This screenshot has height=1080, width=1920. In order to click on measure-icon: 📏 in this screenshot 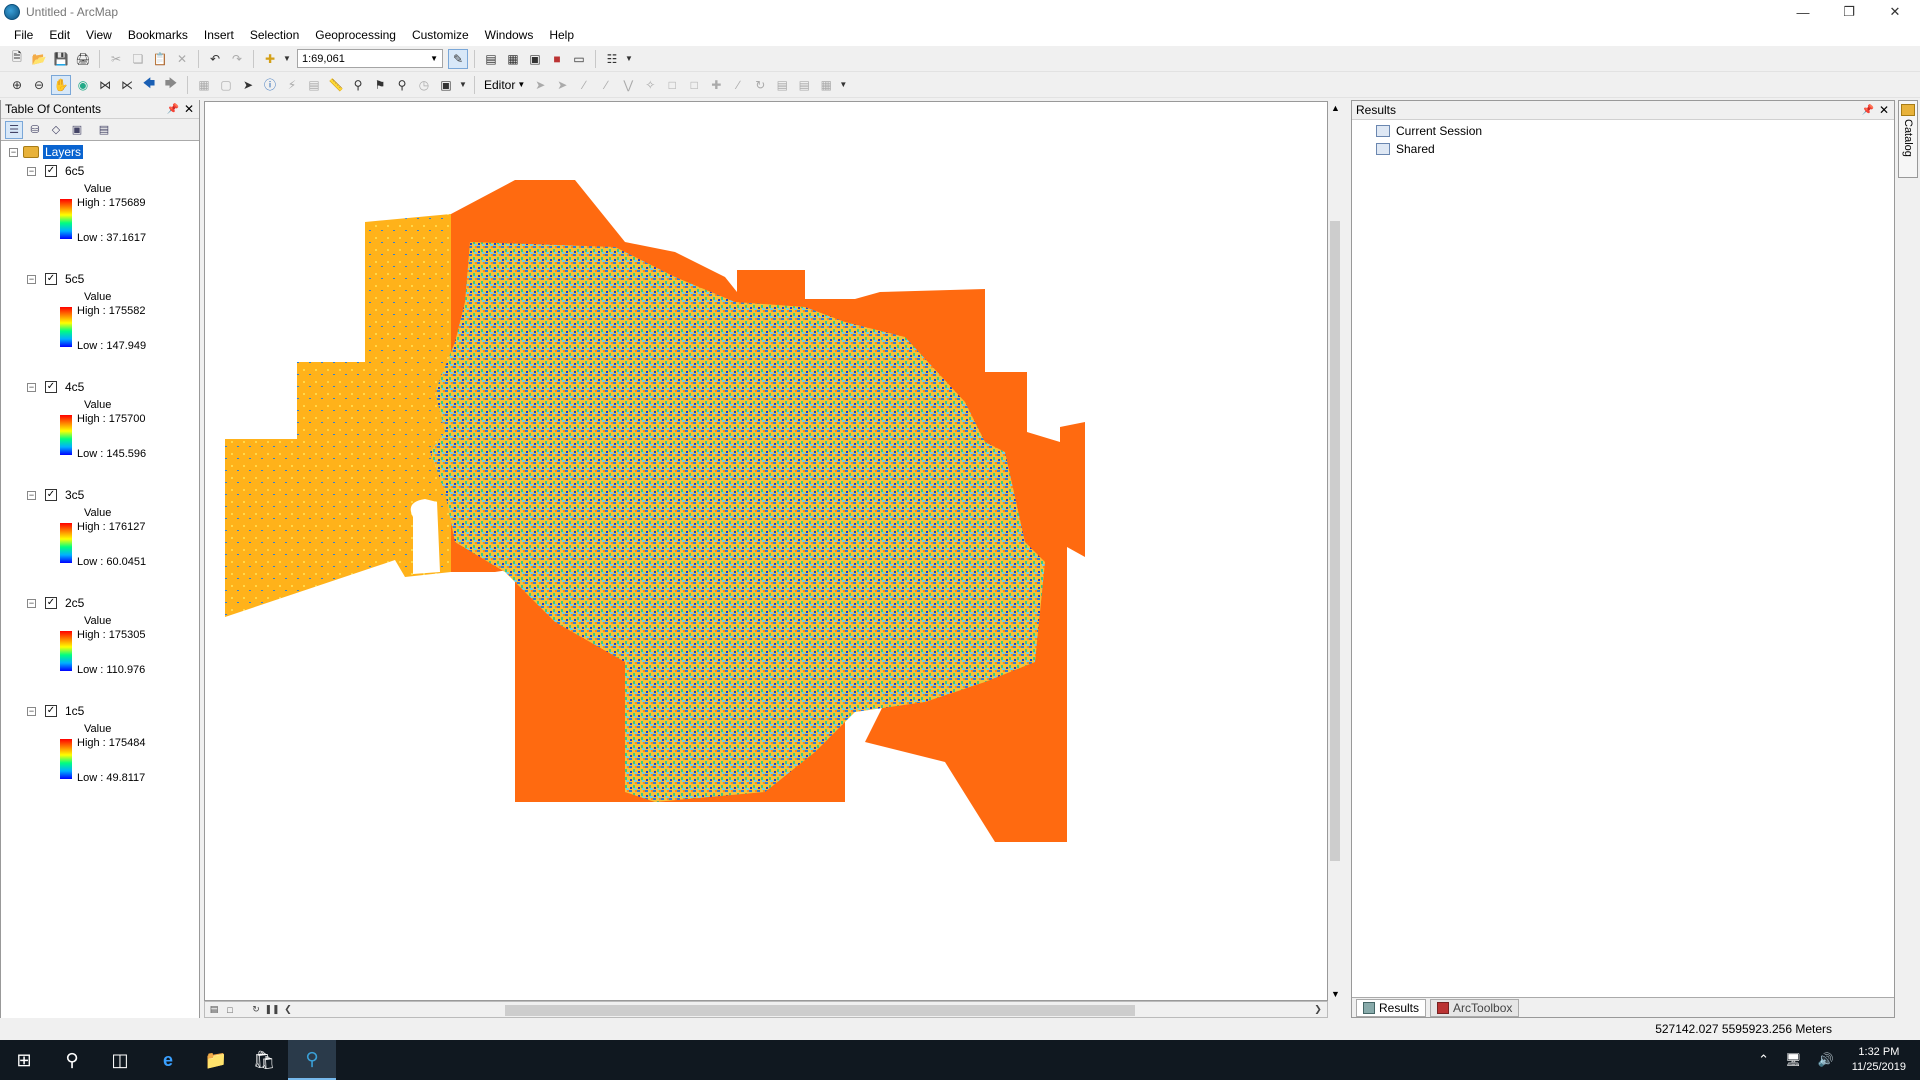, I will do `click(336, 85)`.